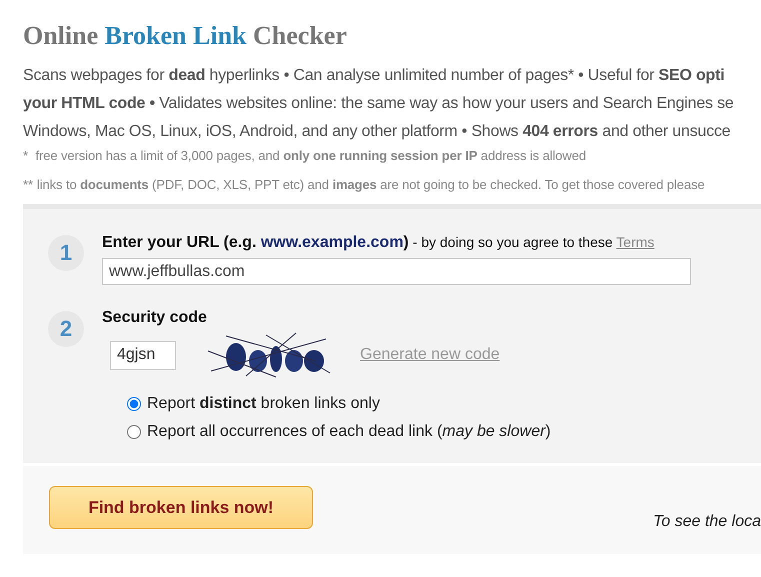  What do you see at coordinates (310, 155) in the screenshot?
I see `footnote-text: free version has a limit of 3,000 pages, and only one running session per IP address is allowed` at bounding box center [310, 155].